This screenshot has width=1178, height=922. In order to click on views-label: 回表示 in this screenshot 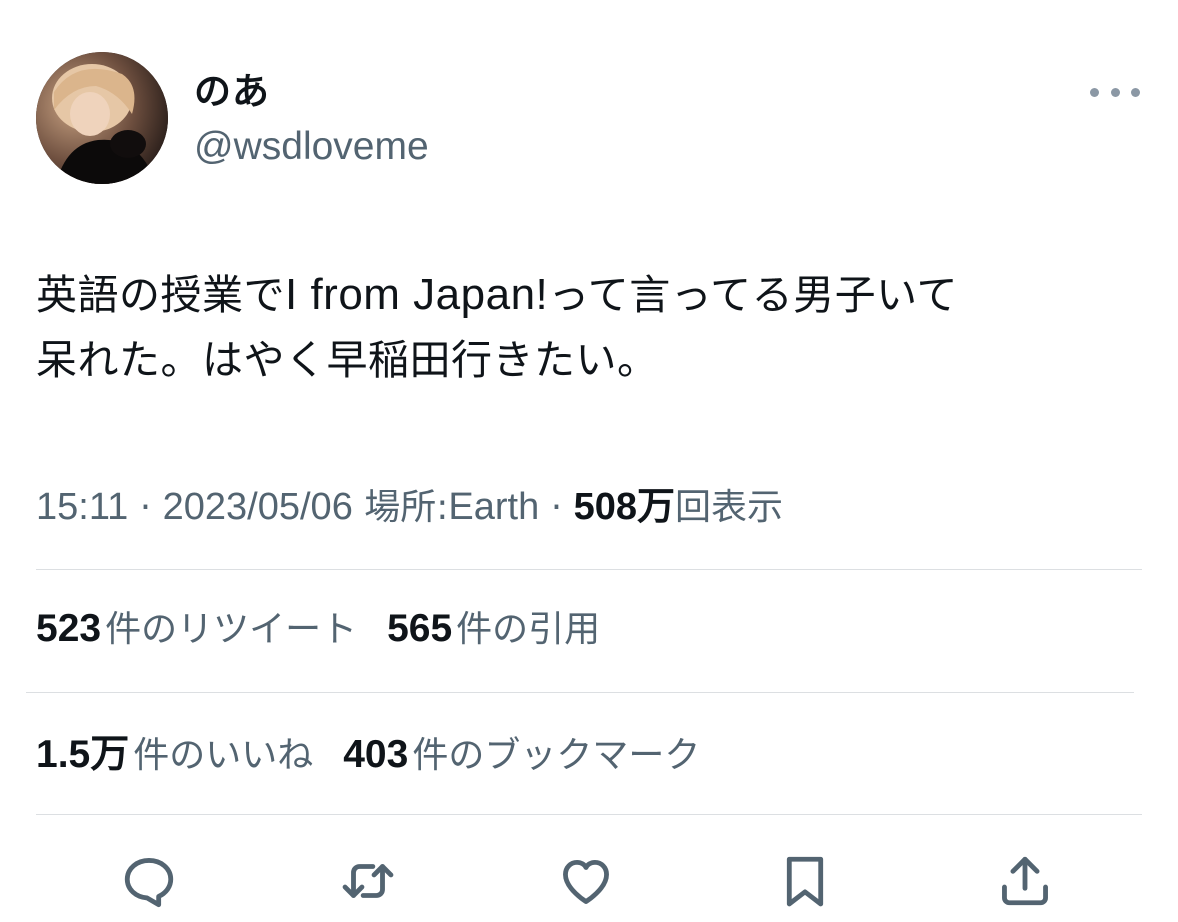, I will do `click(729, 507)`.